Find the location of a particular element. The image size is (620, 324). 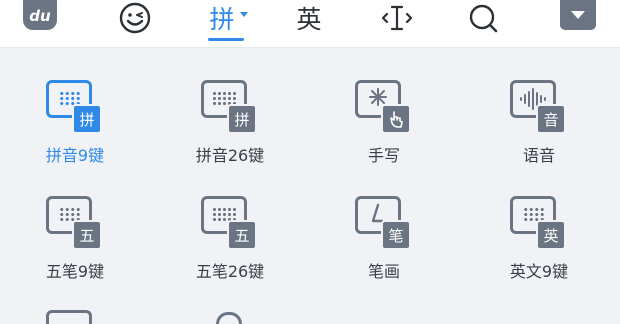

keyboard-option-label: 英文9键 is located at coordinates (539, 271).